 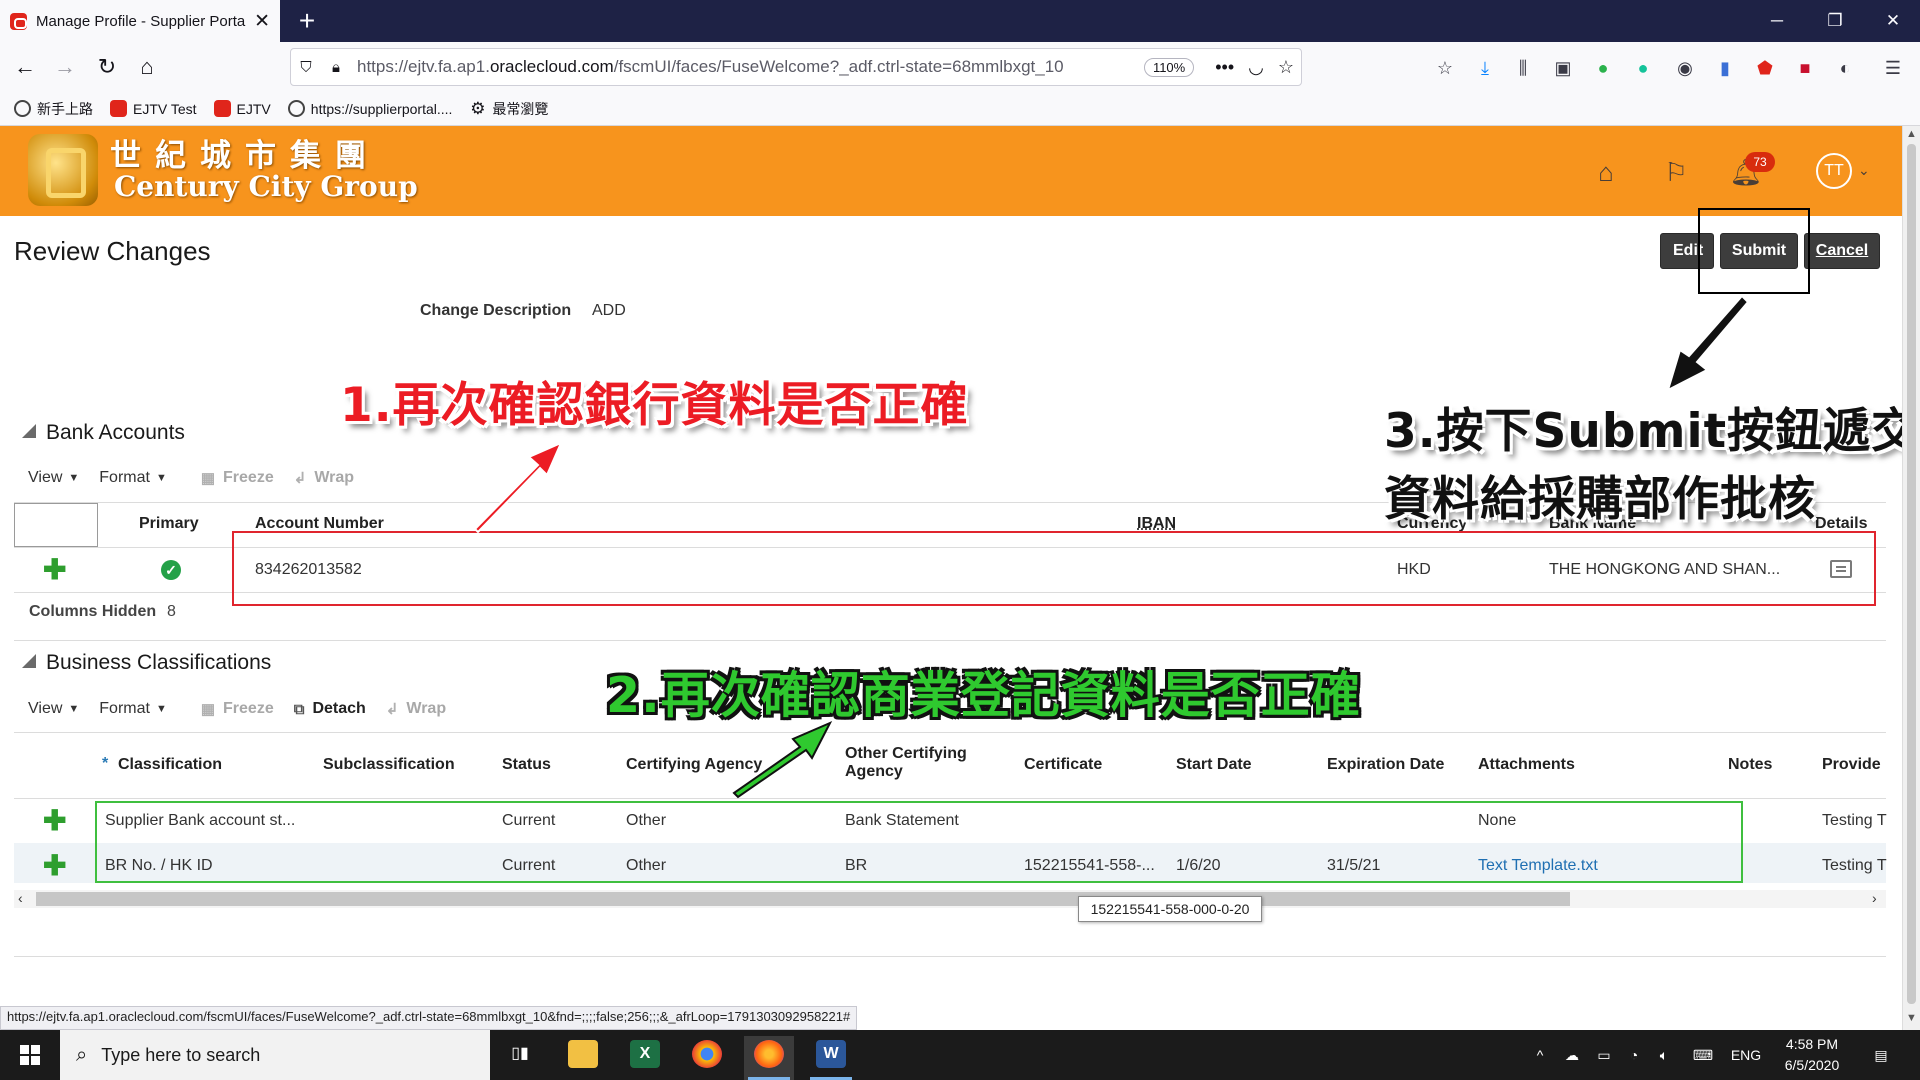 What do you see at coordinates (1634, 1055) in the screenshot?
I see `wifi-icon: ◔` at bounding box center [1634, 1055].